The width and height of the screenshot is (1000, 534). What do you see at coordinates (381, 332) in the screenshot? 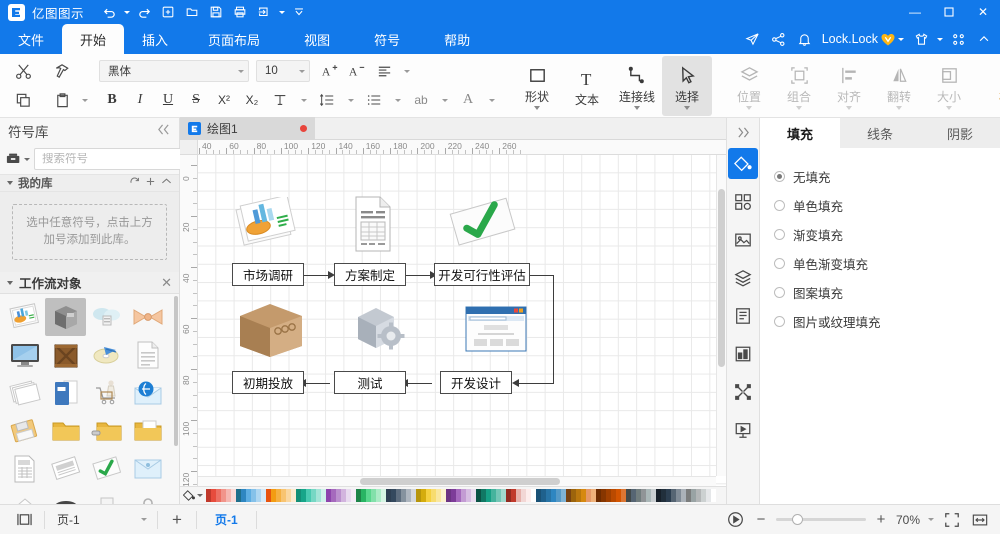
I see `clipart-cube-gear` at bounding box center [381, 332].